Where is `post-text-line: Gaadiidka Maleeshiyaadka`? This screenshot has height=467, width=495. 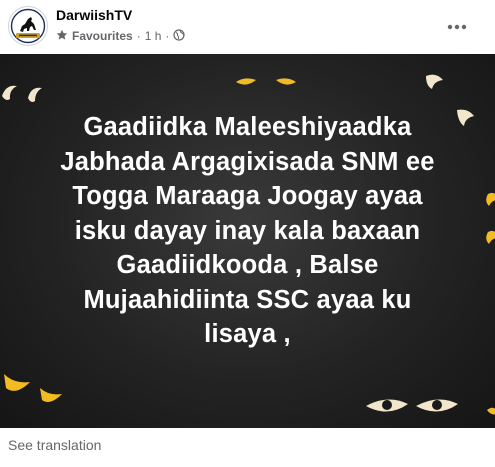
post-text-line: Gaadiidka Maleeshiyaadka is located at coordinates (247, 127).